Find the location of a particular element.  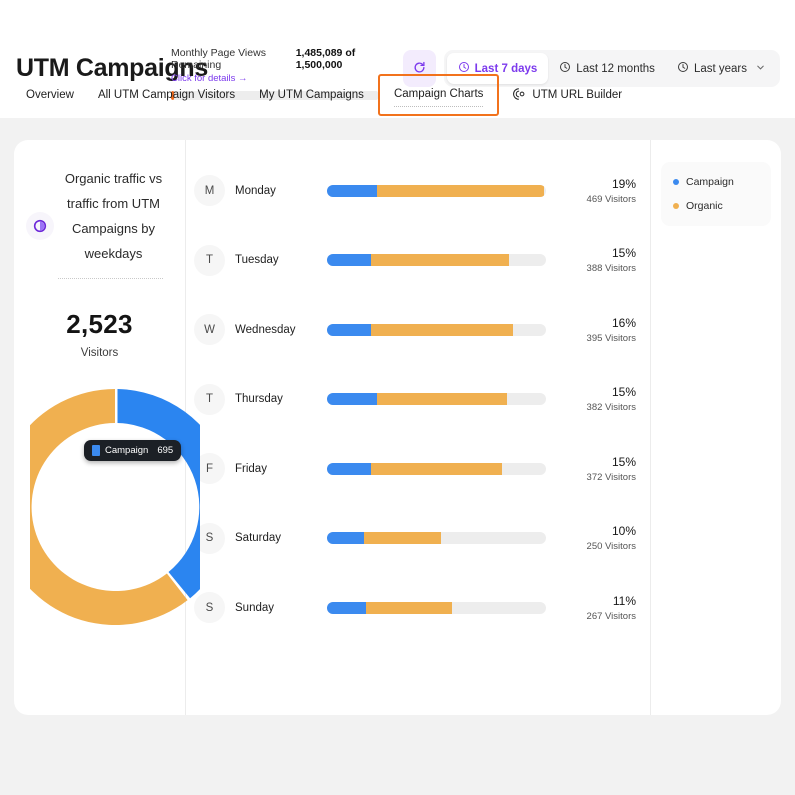

row-percent: 16% is located at coordinates (623, 322).